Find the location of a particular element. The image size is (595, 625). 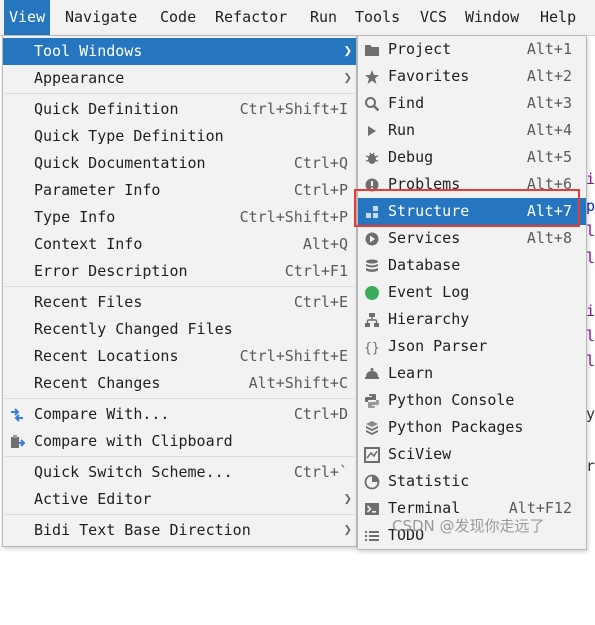

menu-run: Run is located at coordinates (323, 17).